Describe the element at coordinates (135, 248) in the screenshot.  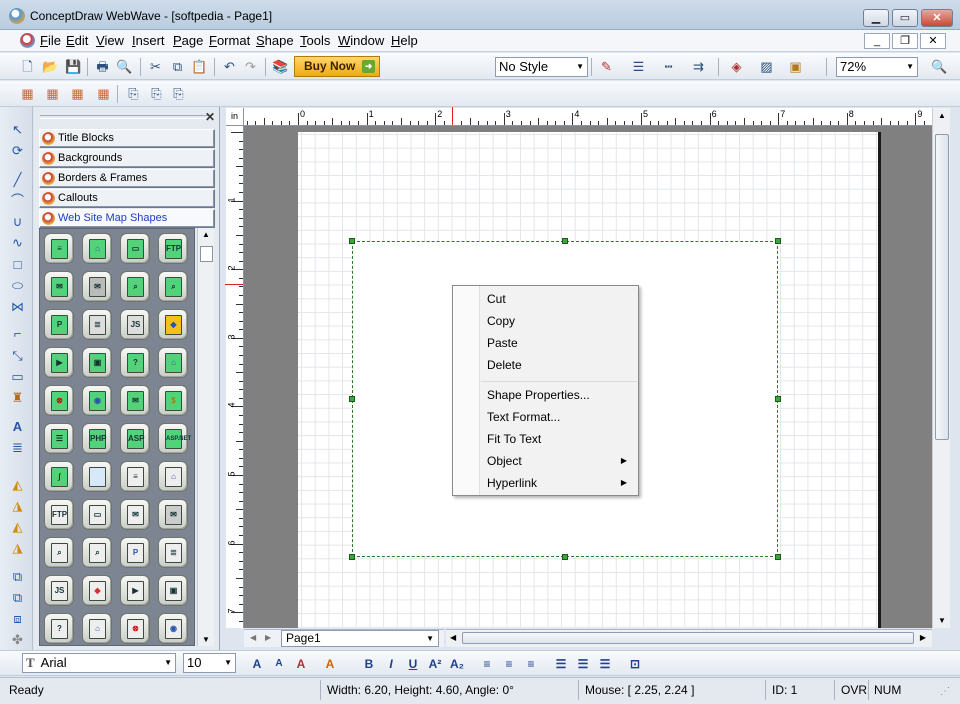
I see `shape-folder: ▭` at that location.